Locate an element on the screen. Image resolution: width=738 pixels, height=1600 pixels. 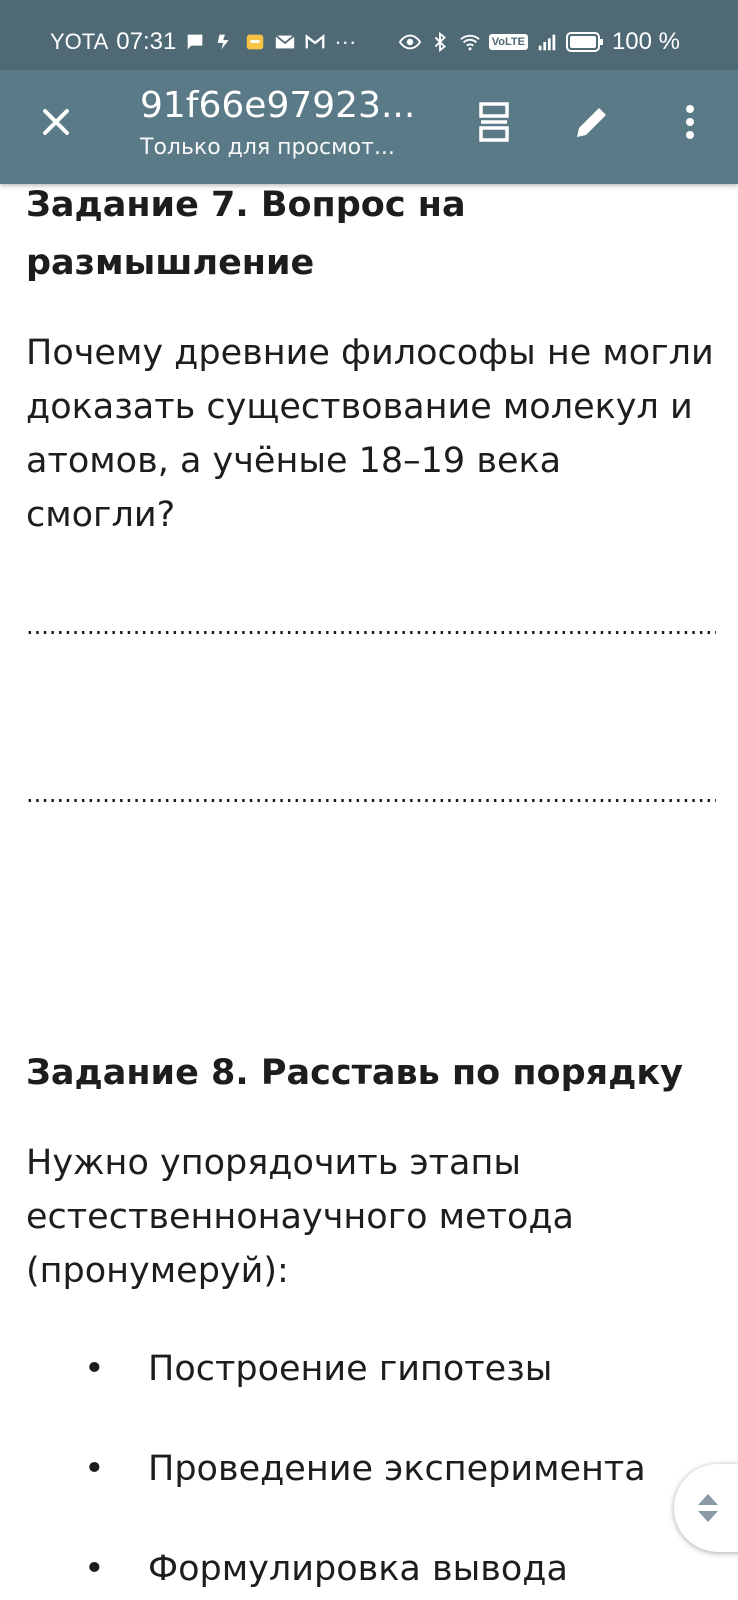
more-vert-icon is located at coordinates (690, 122).